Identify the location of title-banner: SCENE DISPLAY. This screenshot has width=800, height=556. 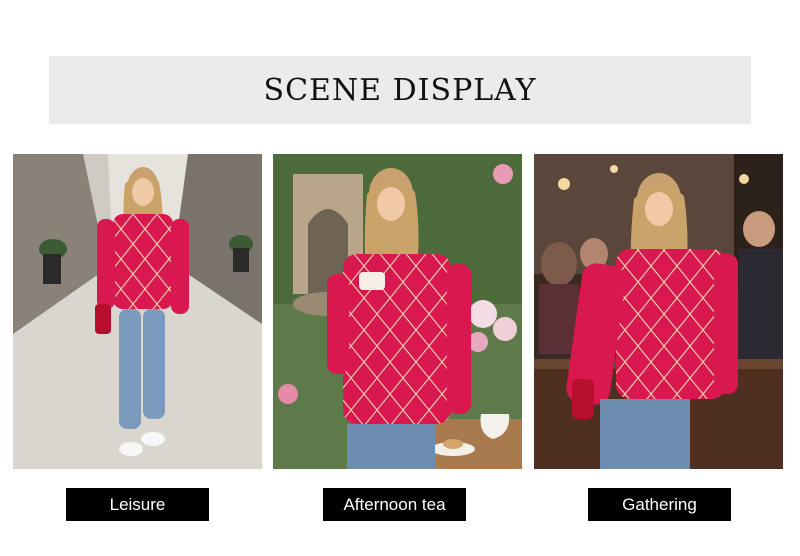
(400, 90).